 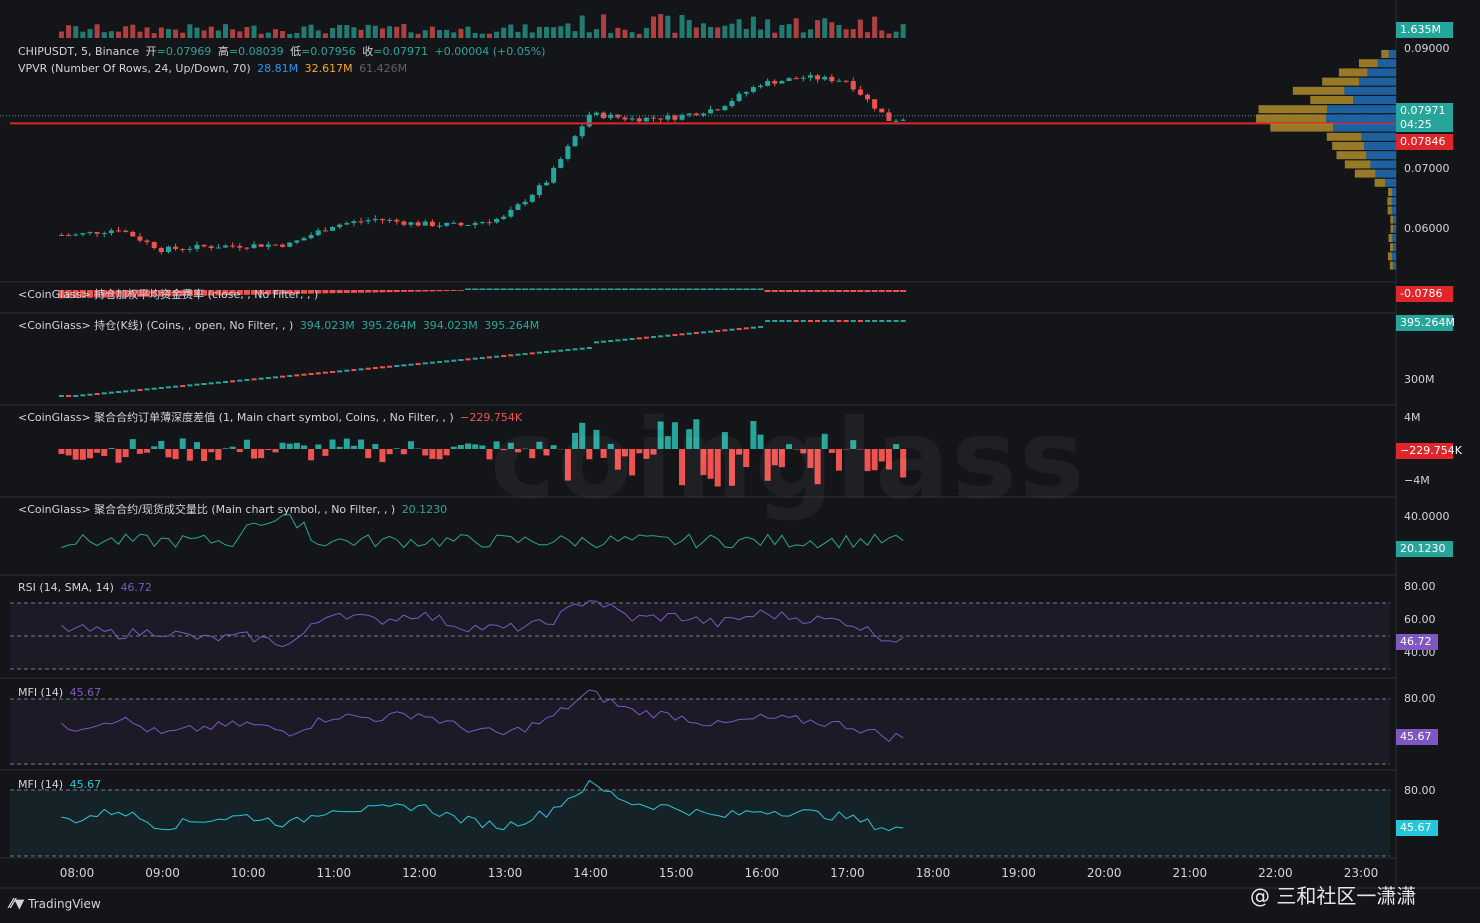 What do you see at coordinates (383, 68) in the screenshot?
I see `vpvr-total: 61.426M` at bounding box center [383, 68].